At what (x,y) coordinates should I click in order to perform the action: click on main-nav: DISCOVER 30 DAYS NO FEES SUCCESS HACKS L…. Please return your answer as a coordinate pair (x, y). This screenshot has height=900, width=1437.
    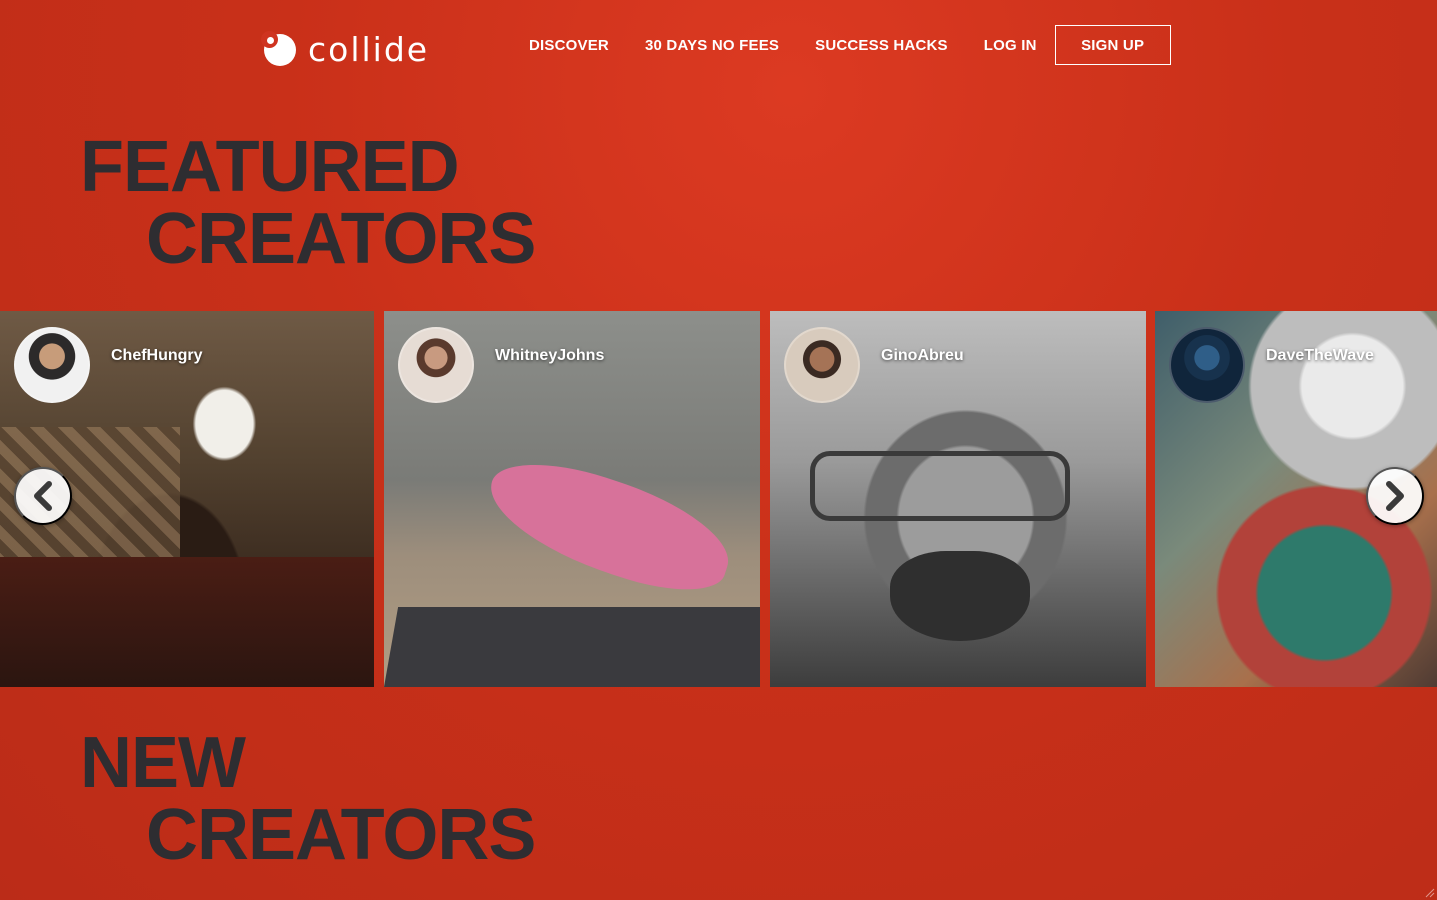
    Looking at the image, I should click on (850, 45).